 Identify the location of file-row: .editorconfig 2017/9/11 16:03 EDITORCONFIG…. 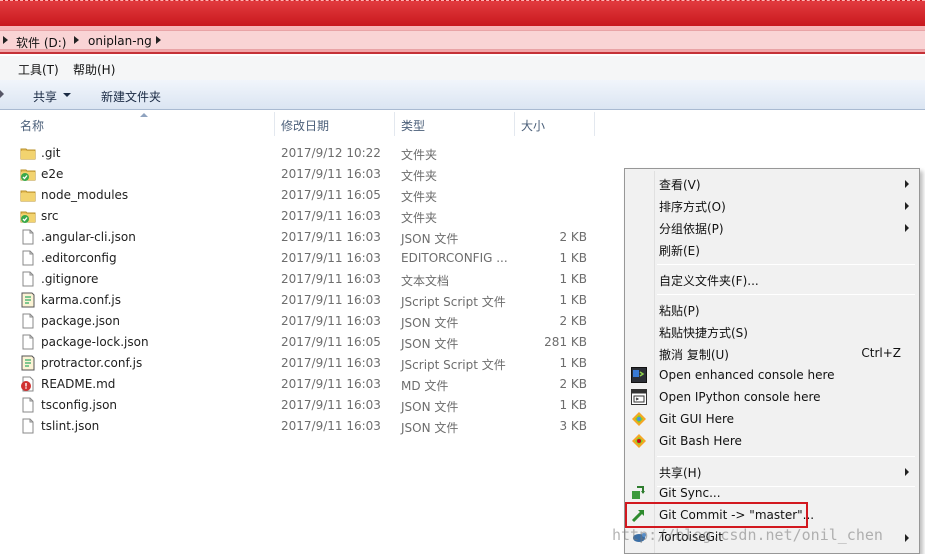
(300, 258).